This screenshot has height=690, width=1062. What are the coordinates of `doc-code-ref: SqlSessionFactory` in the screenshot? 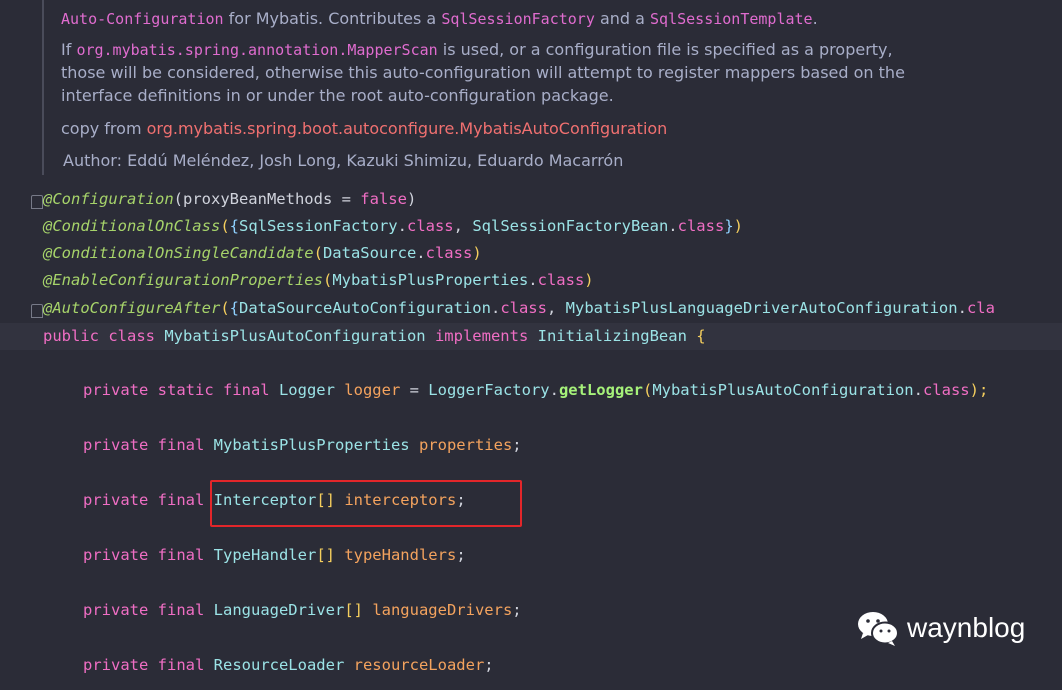 It's located at (518, 19).